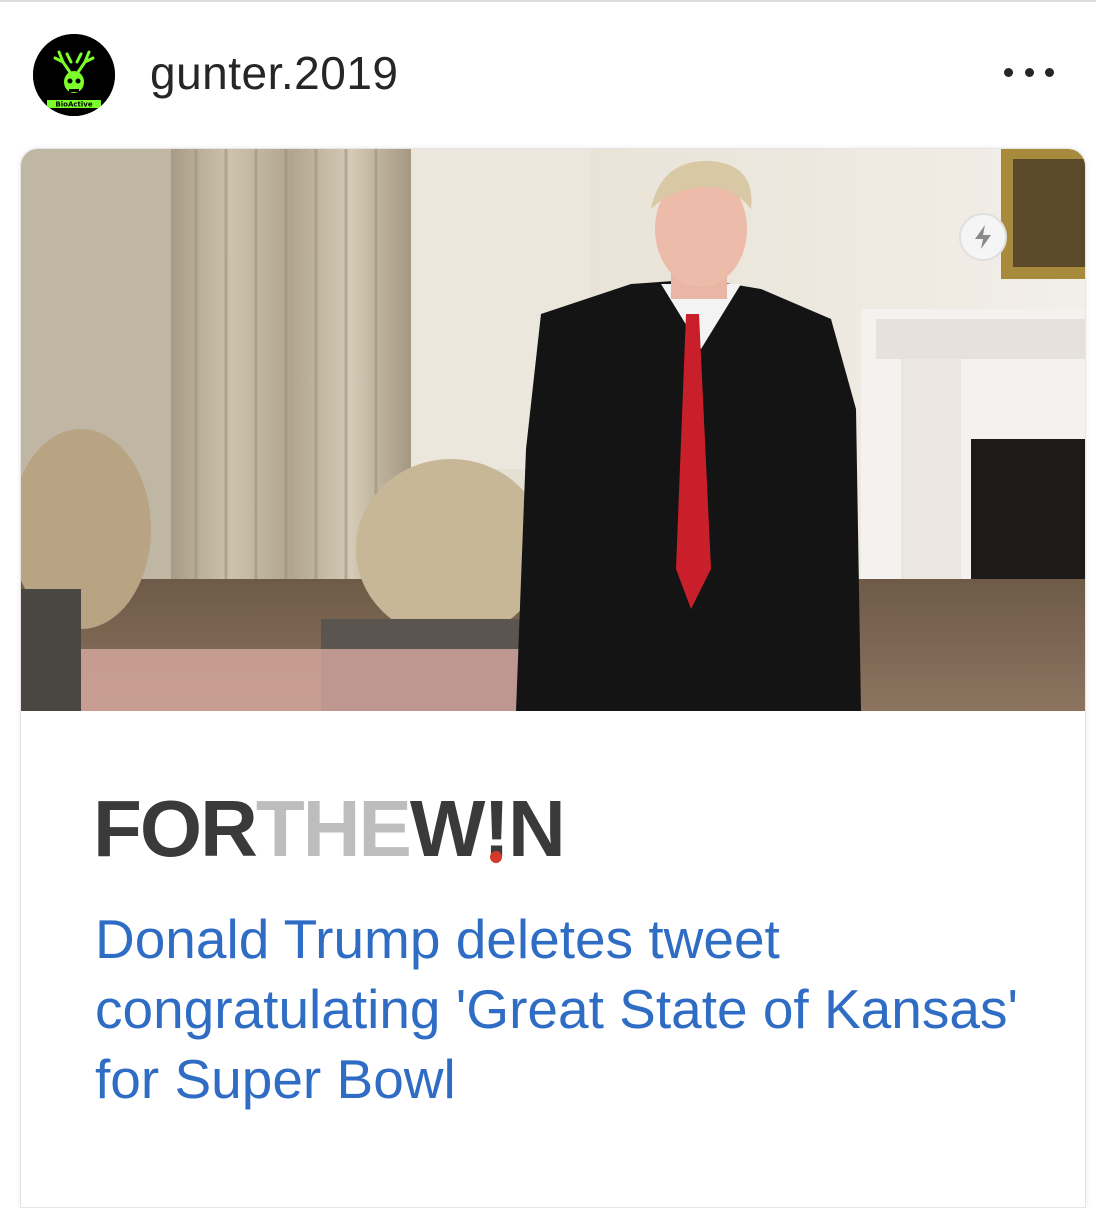 This screenshot has width=1096, height=1208. What do you see at coordinates (983, 237) in the screenshot?
I see `lightning-bolt-icon` at bounding box center [983, 237].